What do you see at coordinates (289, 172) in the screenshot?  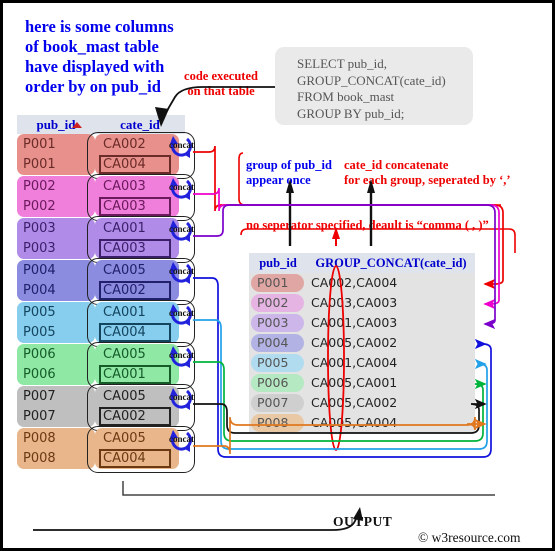 I see `annotation-group-appears-once: group of pub_id appear once` at bounding box center [289, 172].